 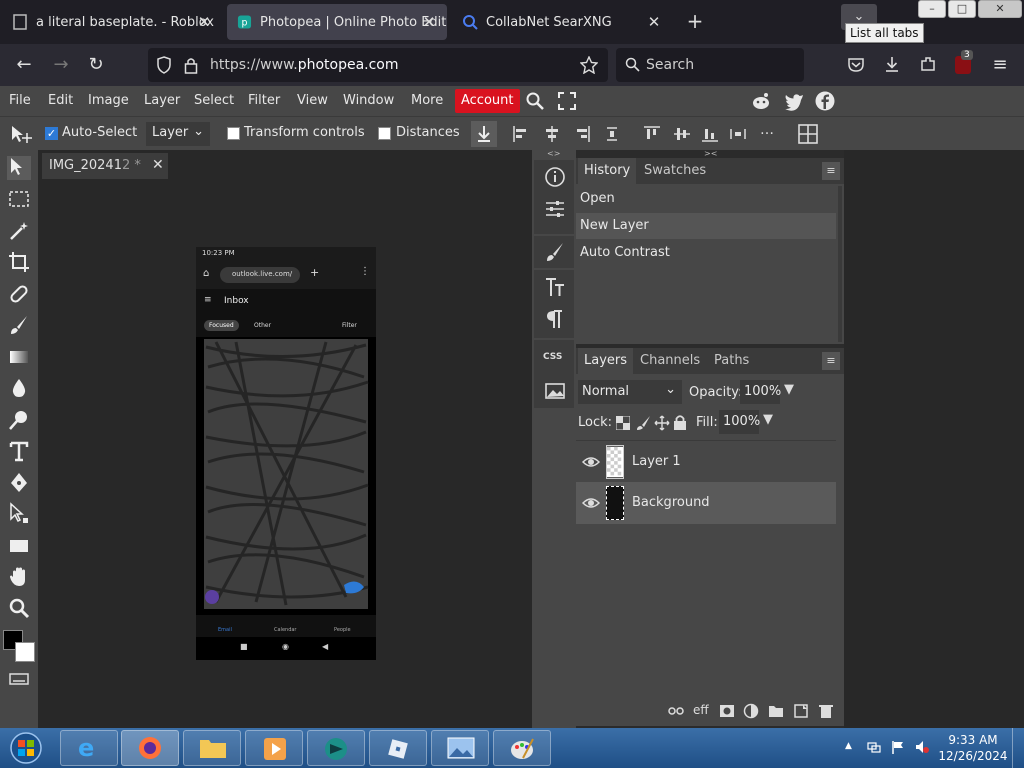 What do you see at coordinates (105, 166) in the screenshot?
I see `document-tab: IMG_202412 * ✕` at bounding box center [105, 166].